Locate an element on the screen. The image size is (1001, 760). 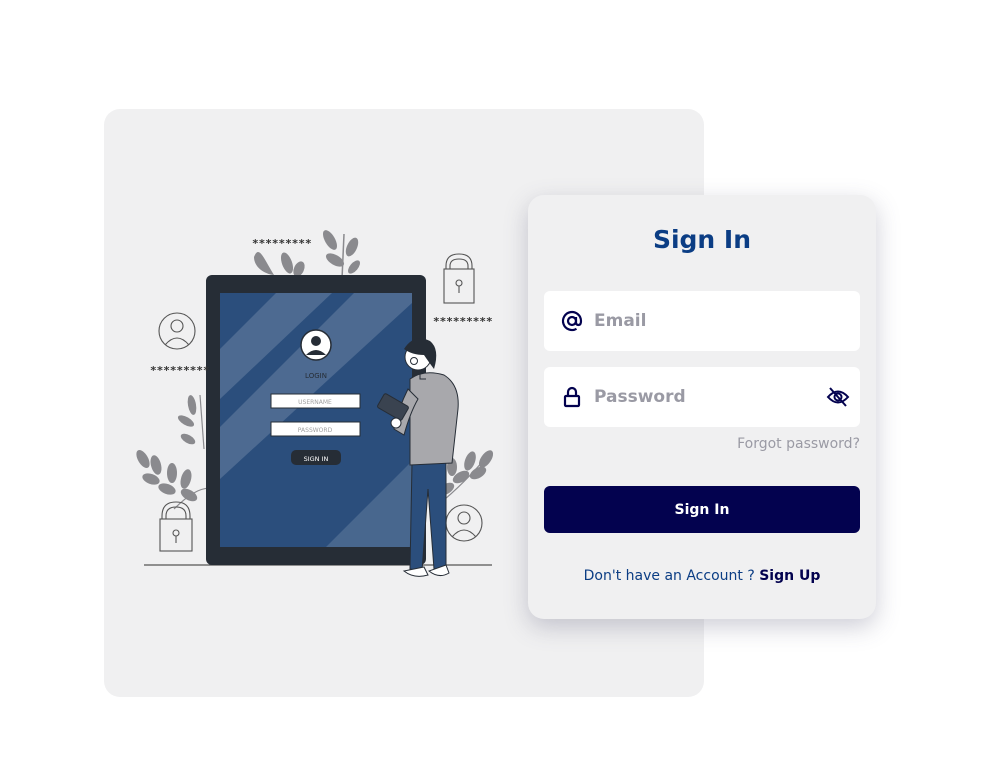
plant-left-icon is located at coordinates (175, 452).